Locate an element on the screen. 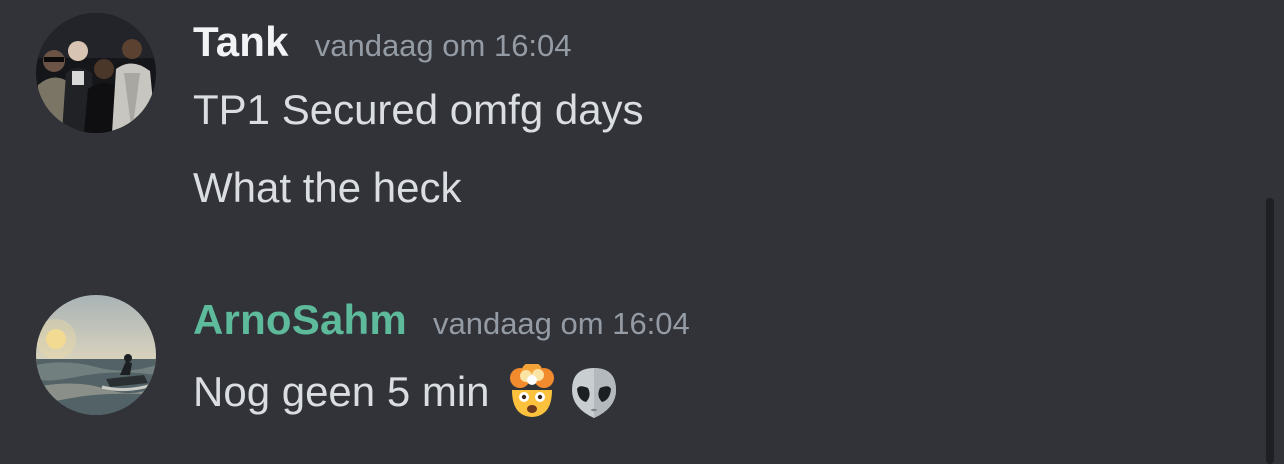 This screenshot has width=1284, height=464. message-text: What the heck is located at coordinates (327, 188).